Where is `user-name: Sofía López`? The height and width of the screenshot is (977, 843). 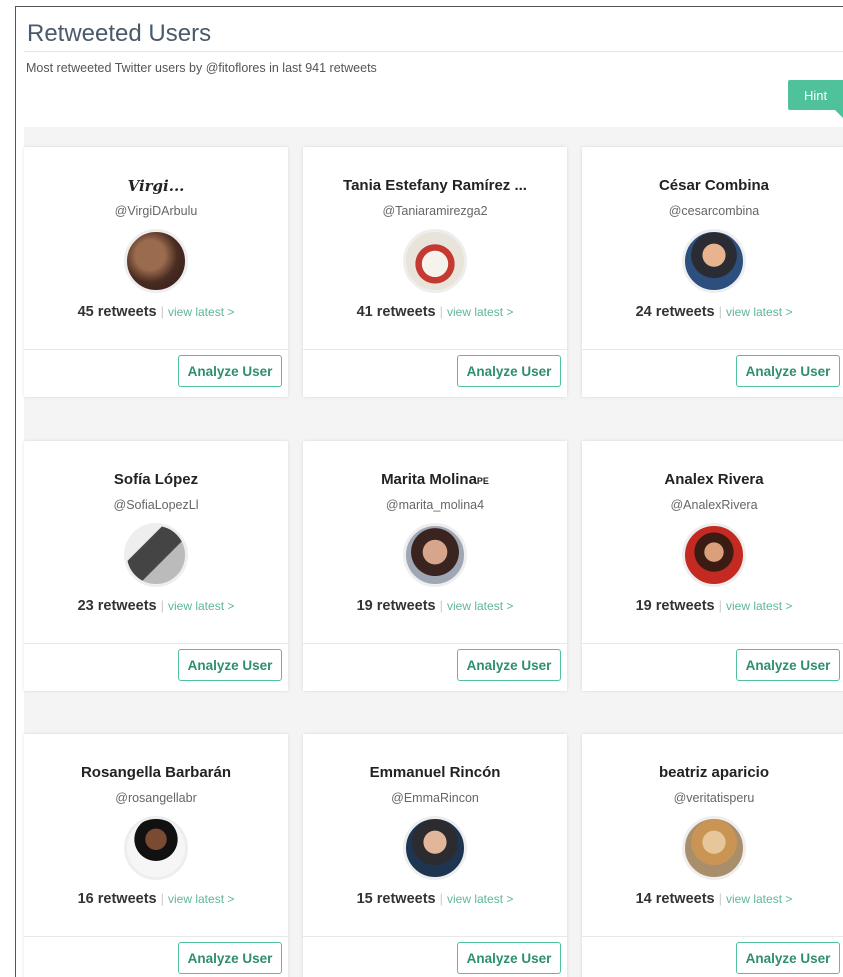 user-name: Sofía López is located at coordinates (156, 479).